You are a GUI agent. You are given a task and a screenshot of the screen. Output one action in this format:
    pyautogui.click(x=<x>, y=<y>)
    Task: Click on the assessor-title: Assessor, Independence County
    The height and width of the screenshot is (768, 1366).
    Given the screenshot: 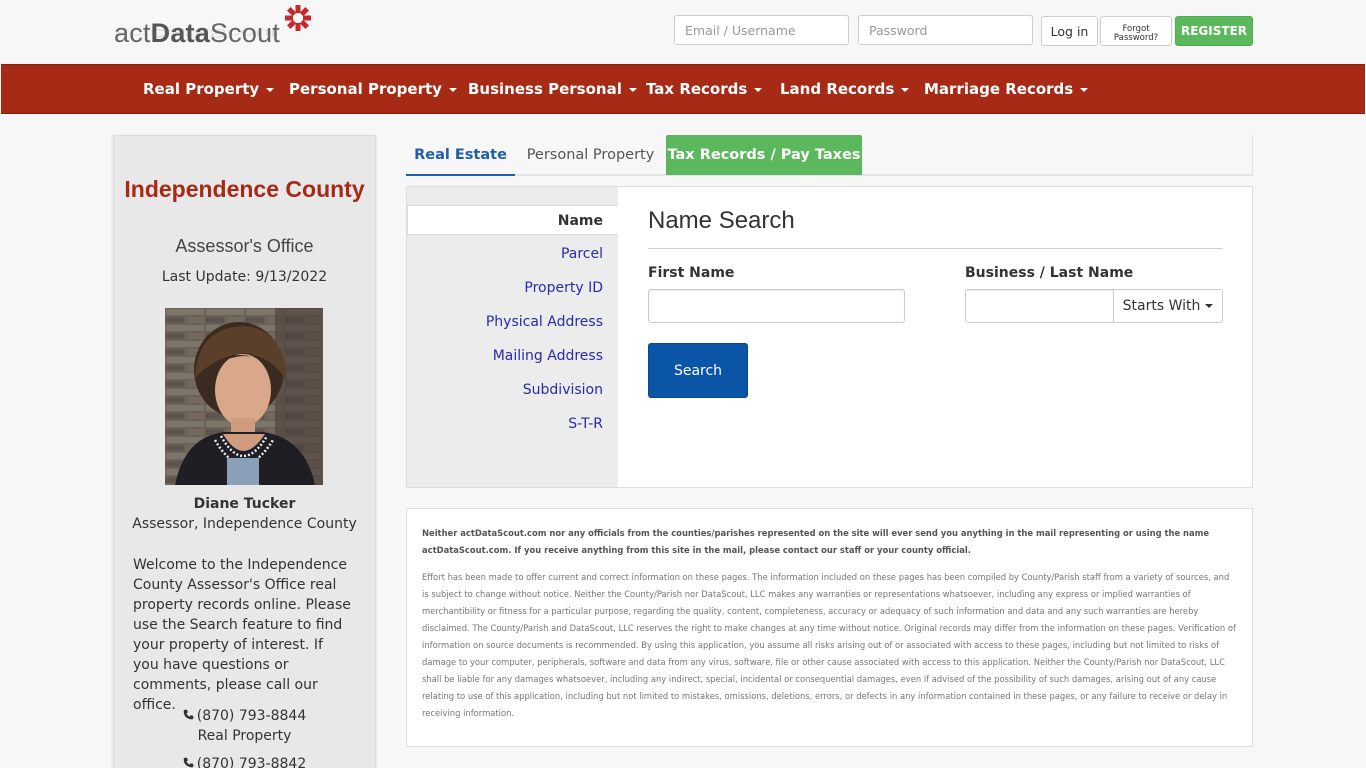 What is the action you would take?
    pyautogui.click(x=244, y=524)
    